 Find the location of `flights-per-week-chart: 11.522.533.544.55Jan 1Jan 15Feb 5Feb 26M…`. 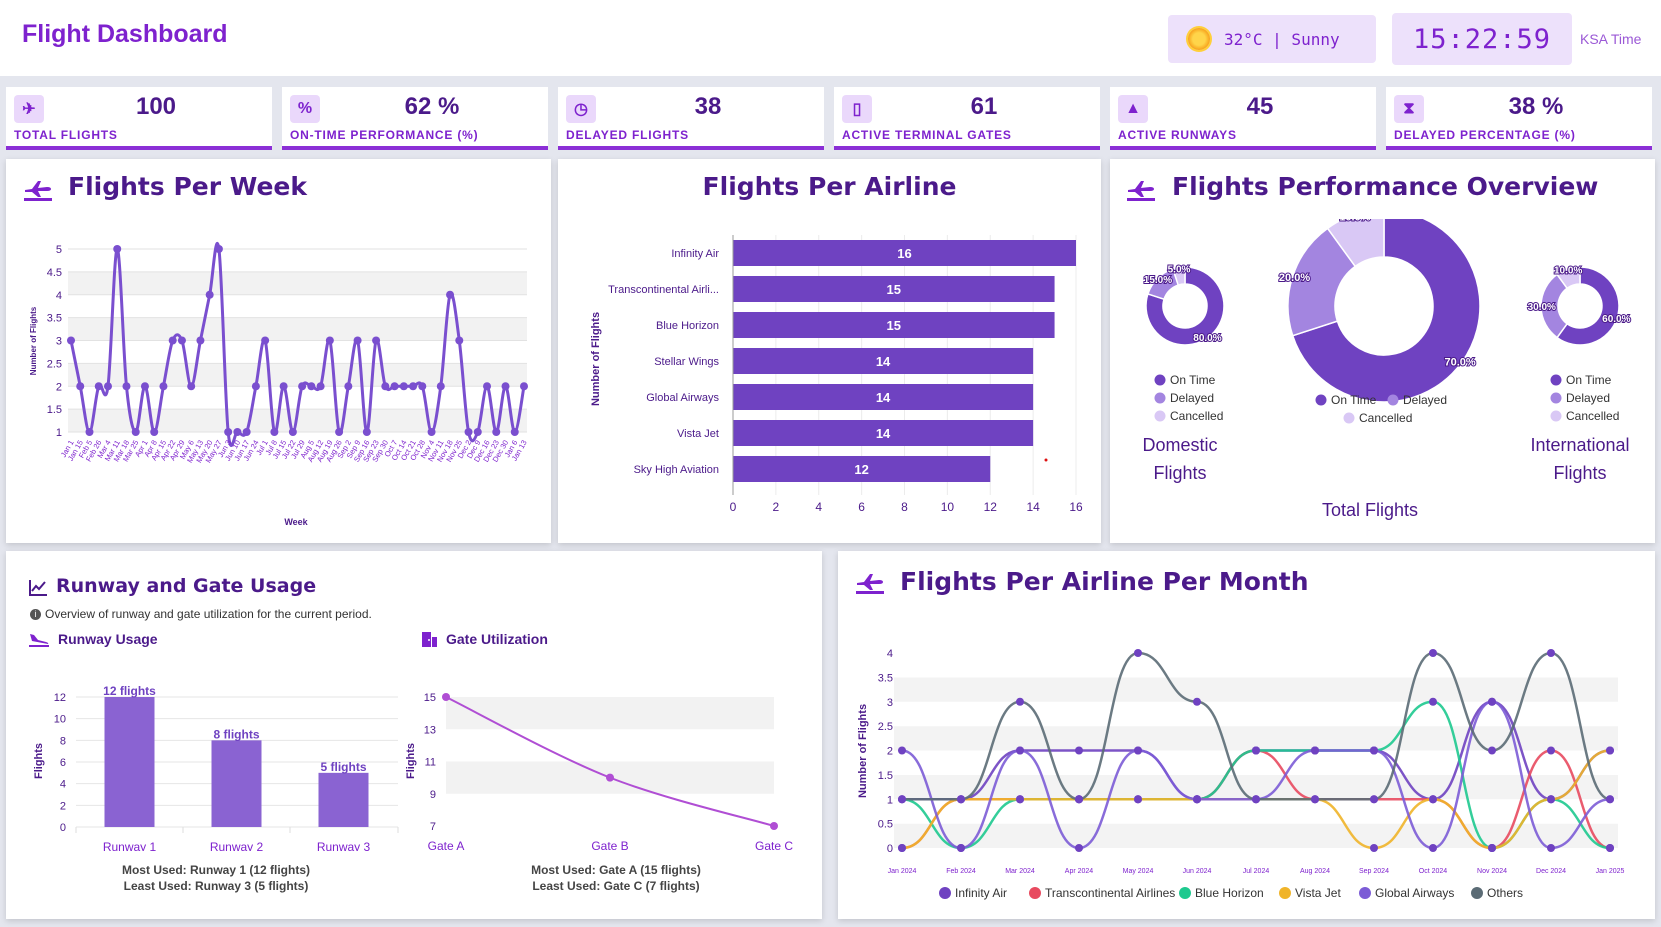

flights-per-week-chart: 11.522.533.544.55Jan 1Jan 15Feb 5Feb 26M… is located at coordinates (279, 384).